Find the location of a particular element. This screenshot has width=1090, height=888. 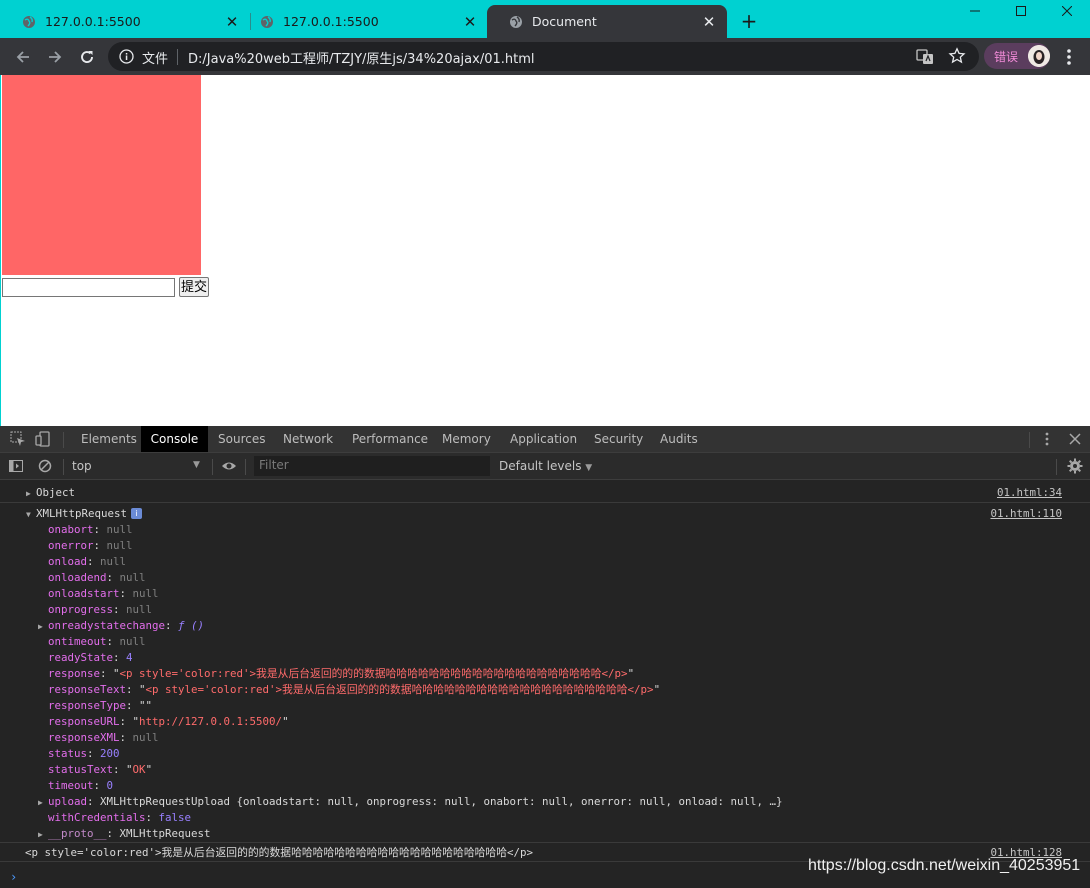

new-tab-button: + is located at coordinates (749, 21).